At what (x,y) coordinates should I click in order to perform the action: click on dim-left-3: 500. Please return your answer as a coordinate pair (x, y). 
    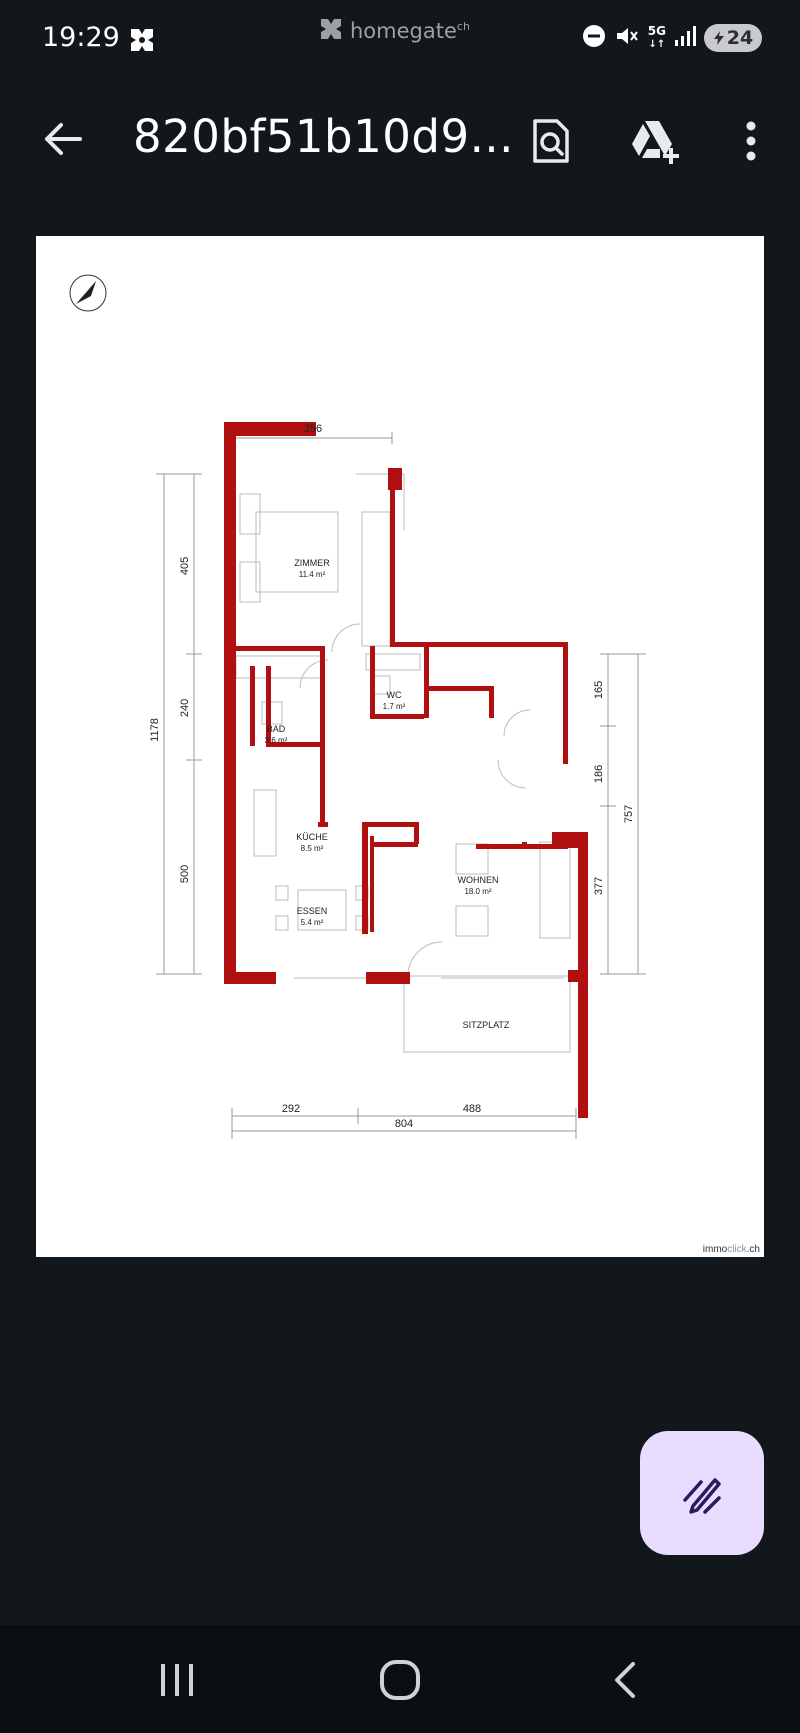
    Looking at the image, I should click on (185, 874).